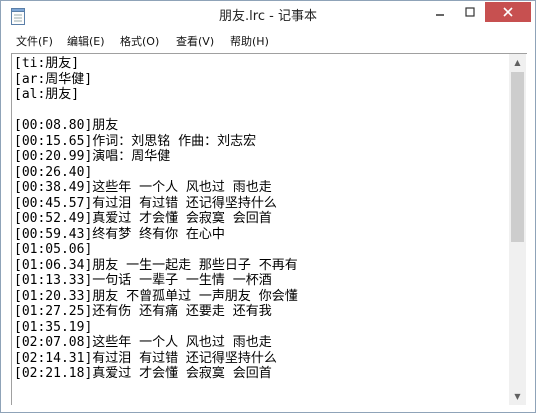 The height and width of the screenshot is (413, 536). Describe the element at coordinates (195, 42) in the screenshot. I see `menu-view: 查看(V)` at that location.